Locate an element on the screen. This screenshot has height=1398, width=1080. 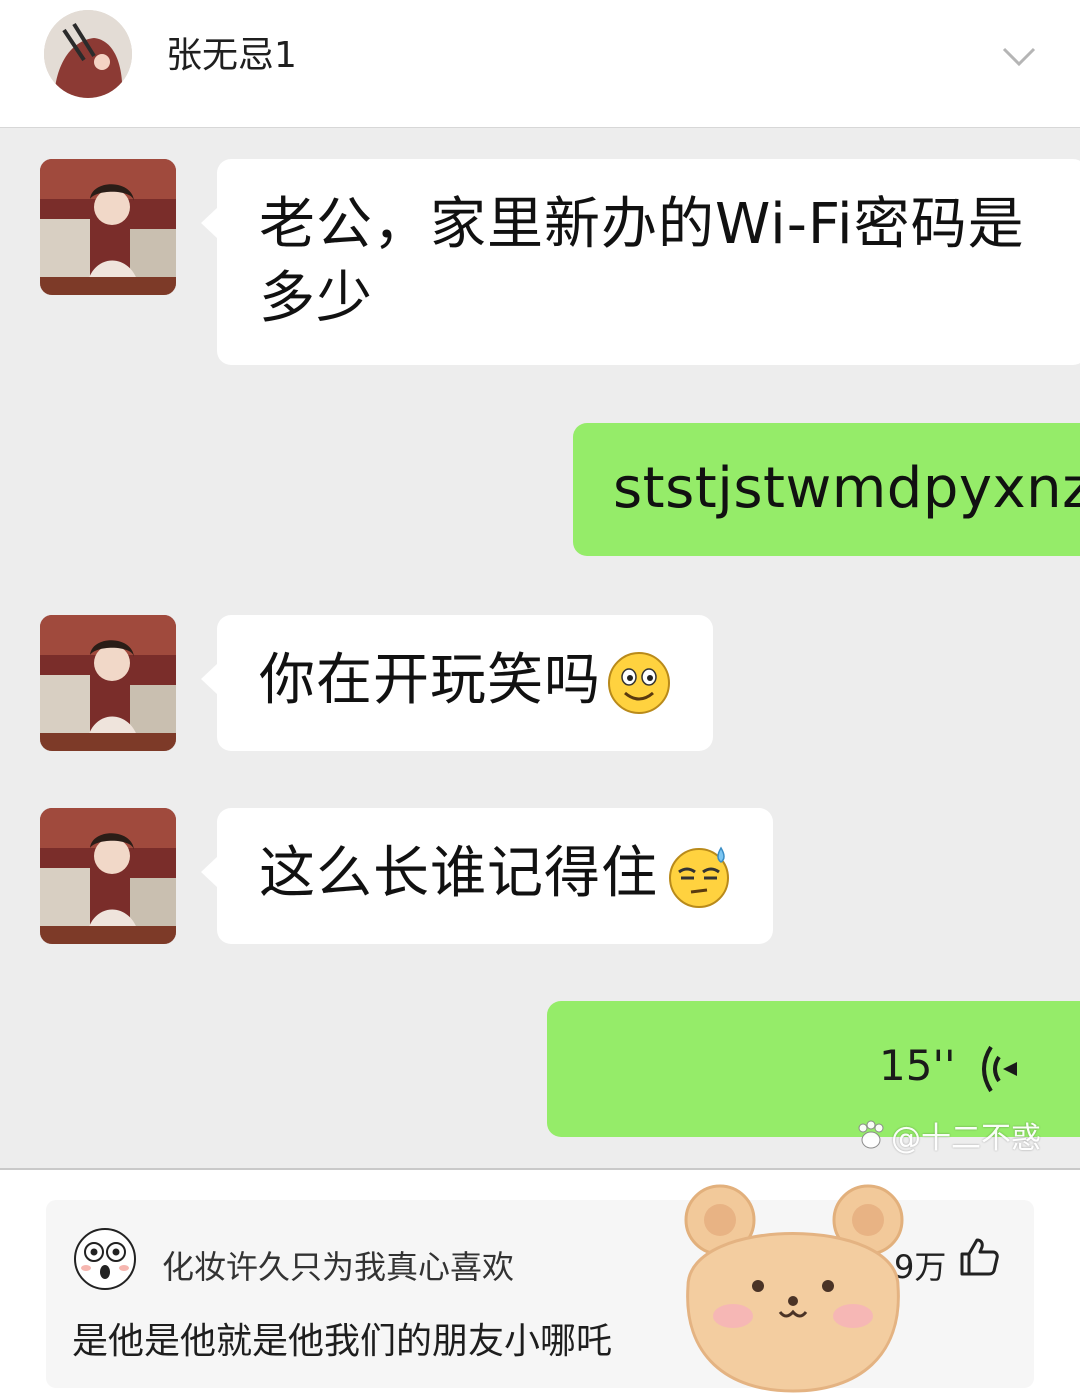
received-bubble: 这么长谁记得住 is located at coordinates (487, 876).